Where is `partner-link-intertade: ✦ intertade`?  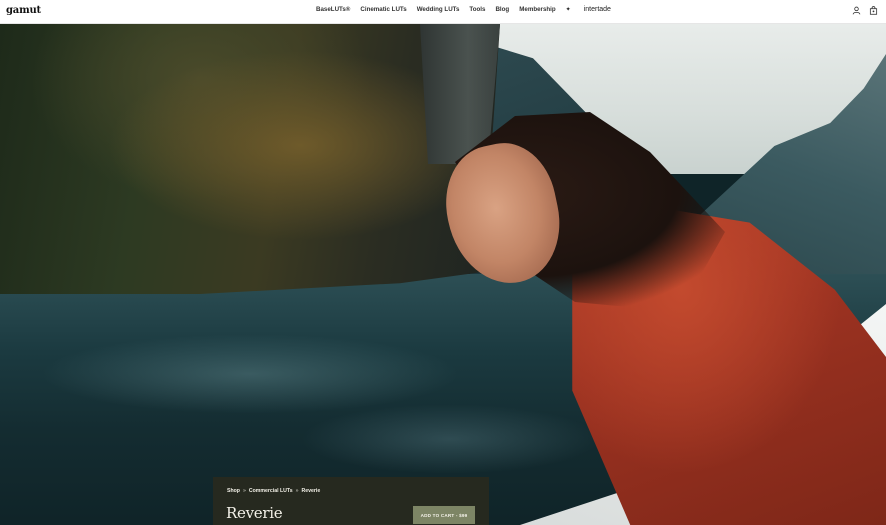
partner-link-intertade: ✦ intertade is located at coordinates (593, 9).